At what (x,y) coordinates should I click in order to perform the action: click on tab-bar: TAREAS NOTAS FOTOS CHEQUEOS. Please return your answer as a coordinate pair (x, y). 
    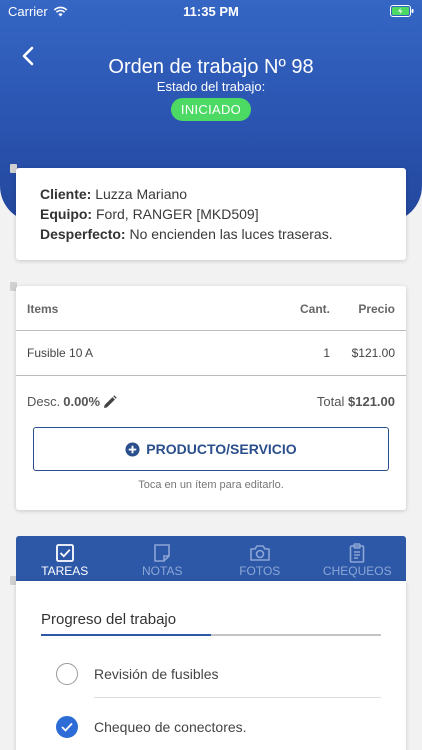
    Looking at the image, I should click on (211, 558).